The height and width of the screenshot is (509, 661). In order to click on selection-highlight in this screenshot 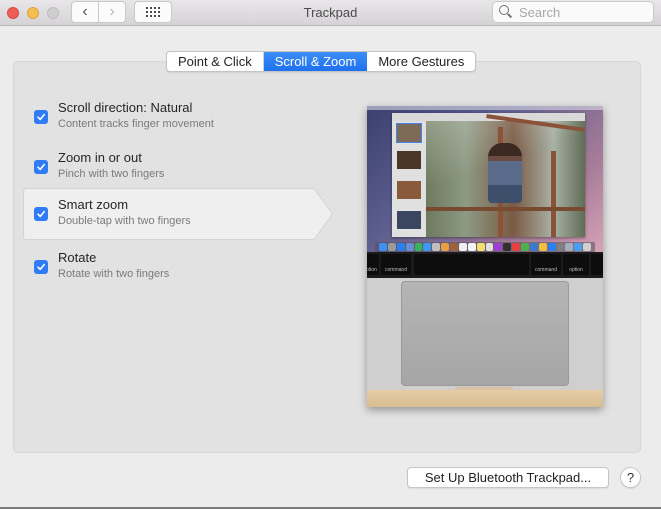, I will do `click(178, 214)`.